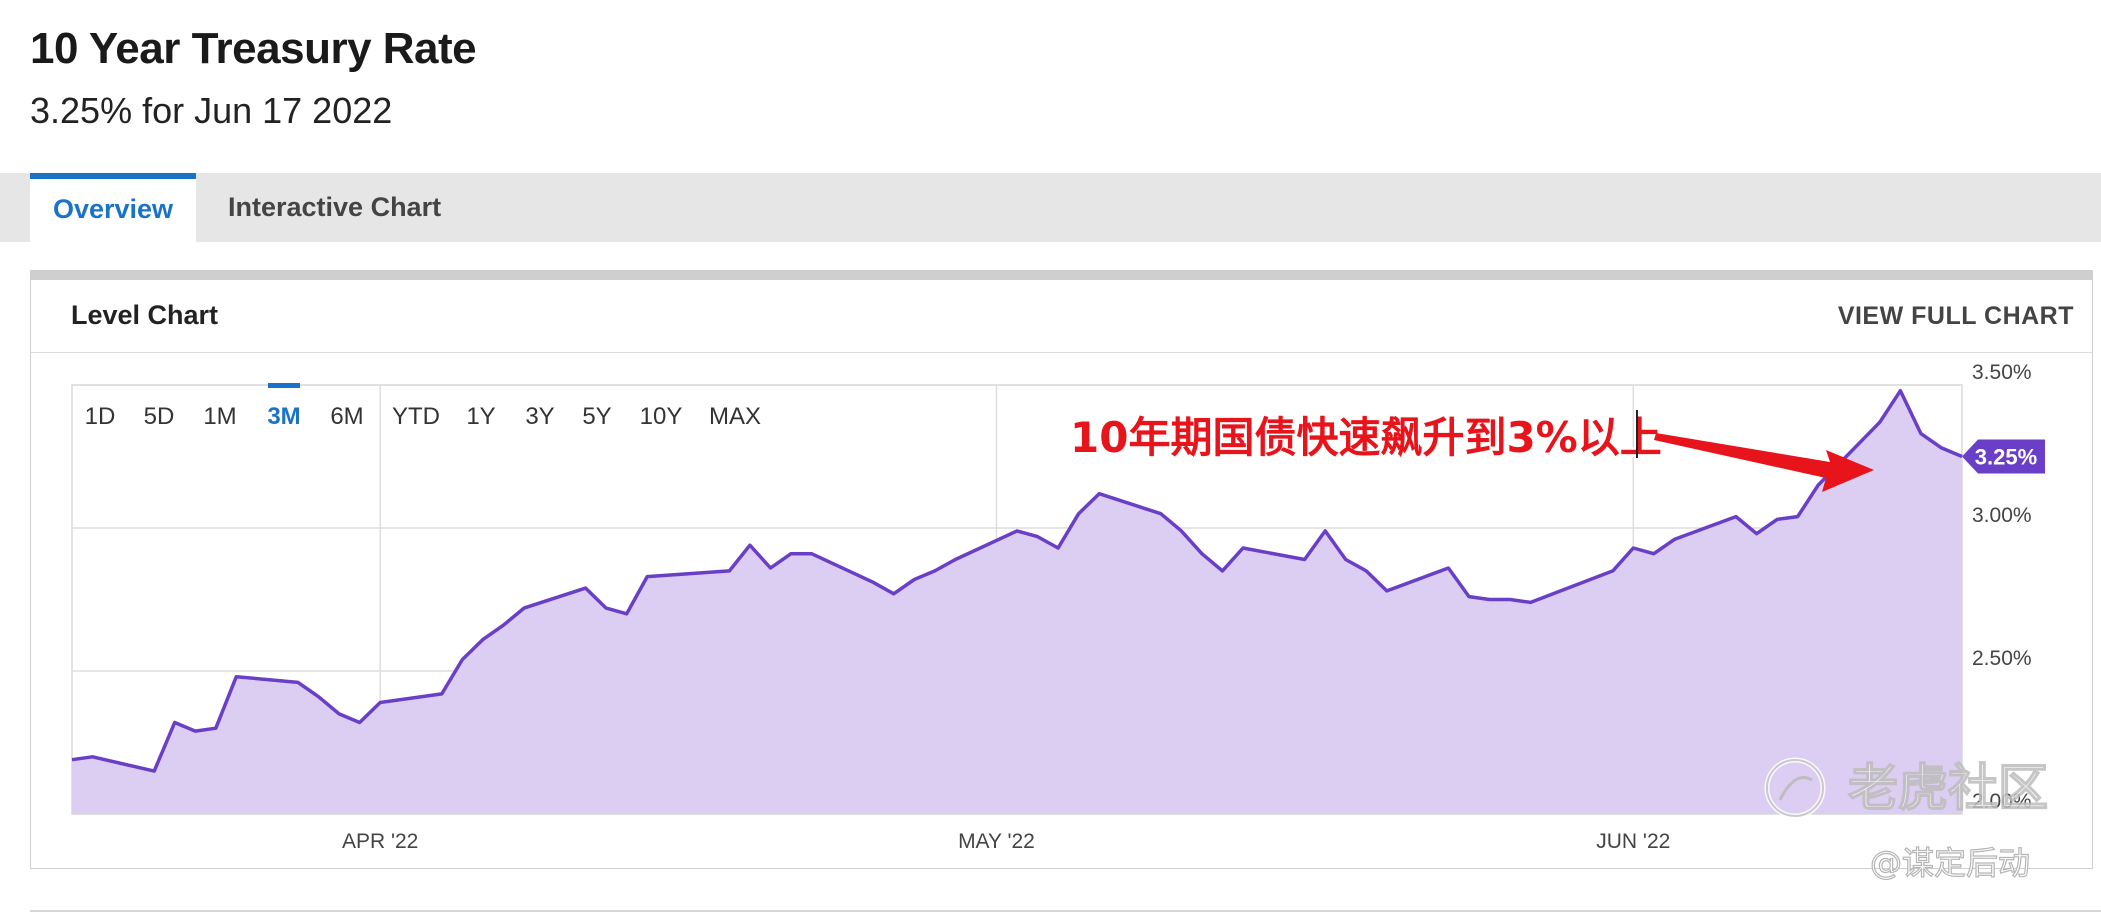 Image resolution: width=2101 pixels, height=914 pixels. Describe the element at coordinates (1764, 462) in the screenshot. I see `annotation-arrow` at that location.